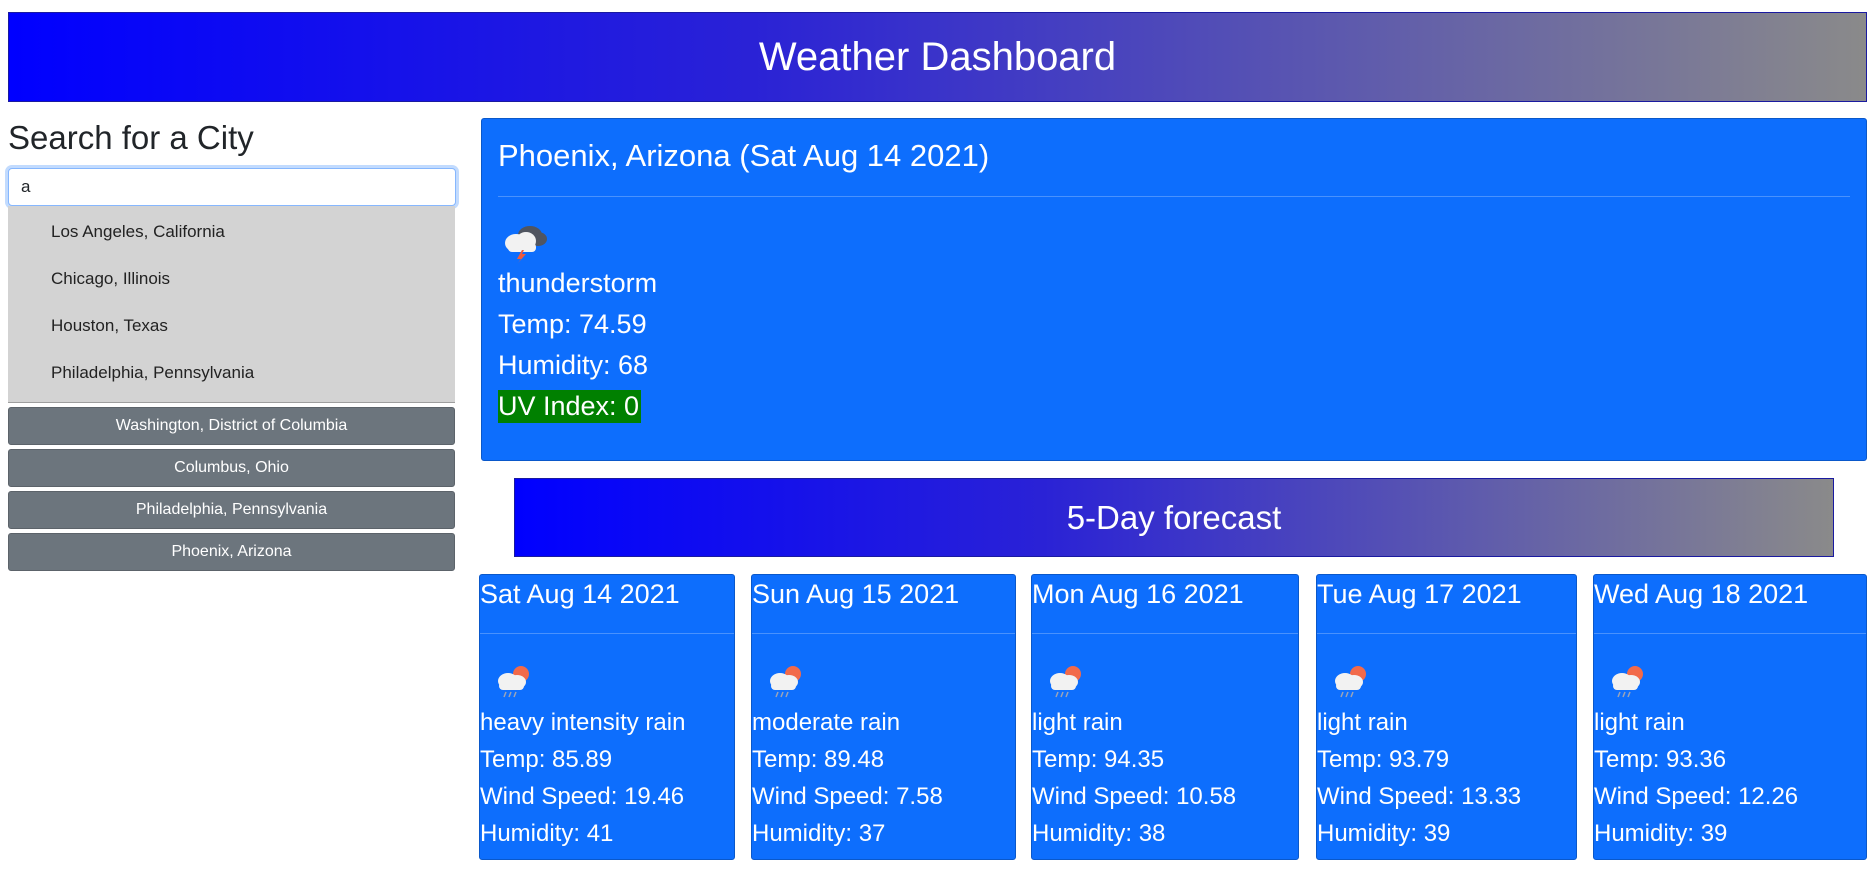 This screenshot has height=890, width=1875. I want to click on search-title: Search for a City, so click(131, 137).